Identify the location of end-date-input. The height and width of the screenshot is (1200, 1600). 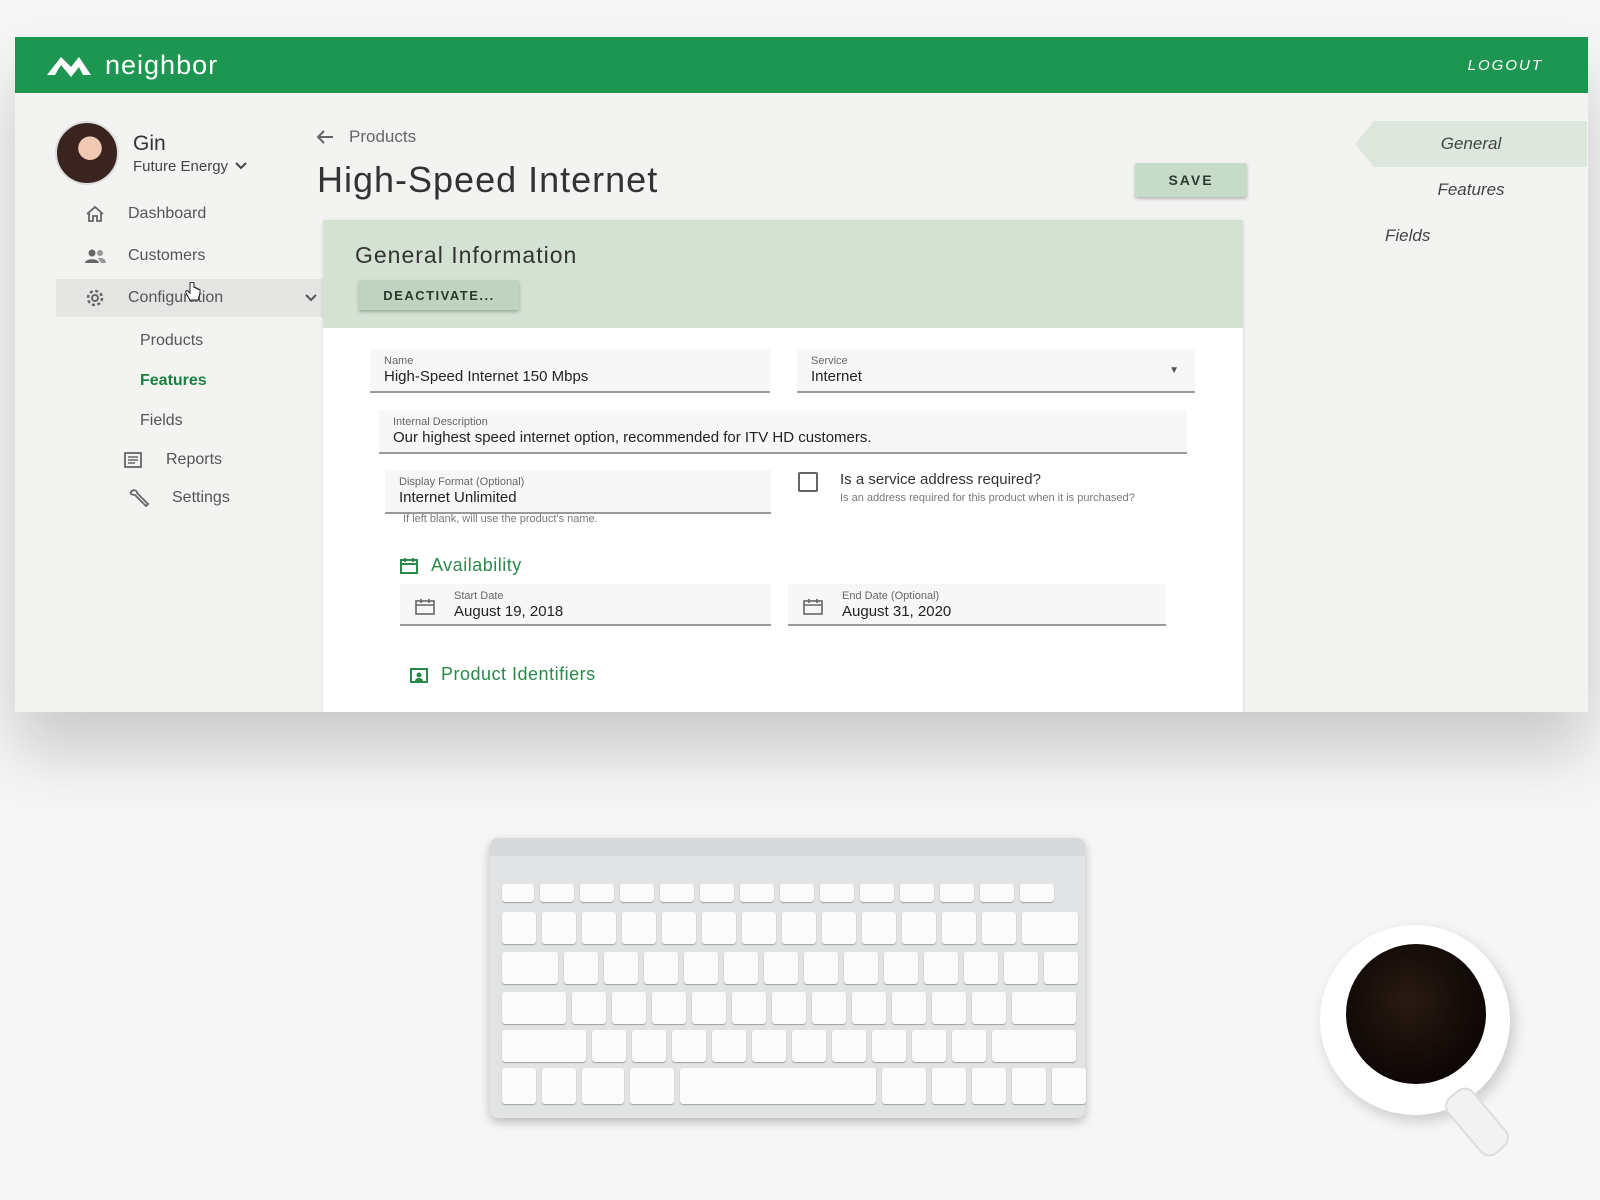
(1009, 611).